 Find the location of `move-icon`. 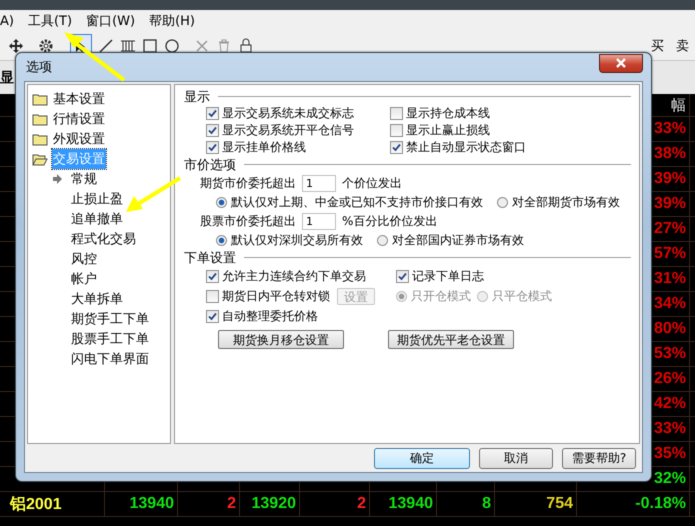

move-icon is located at coordinates (16, 46).